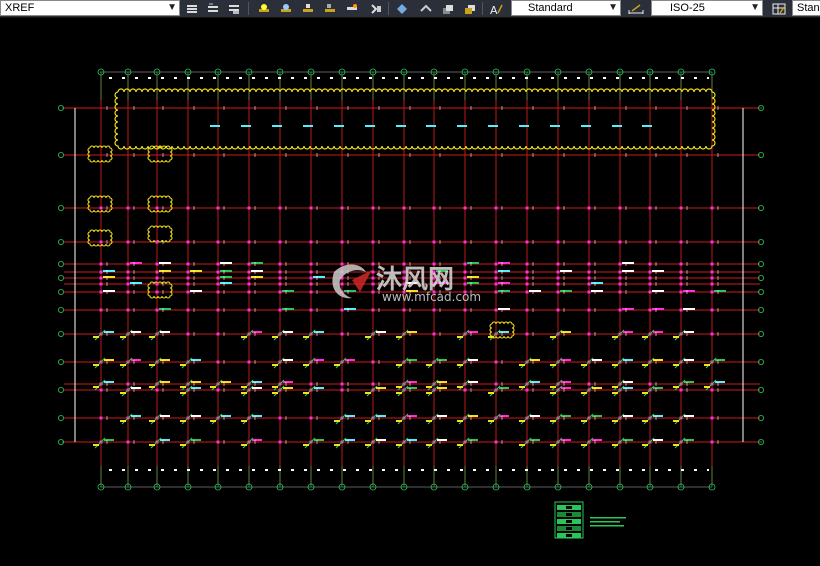 This screenshot has width=820, height=566. Describe the element at coordinates (264, 8) in the screenshot. I see `layer-off-icon` at that location.